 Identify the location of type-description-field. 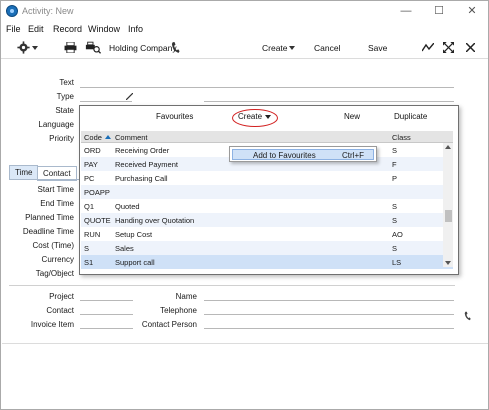
(329, 101).